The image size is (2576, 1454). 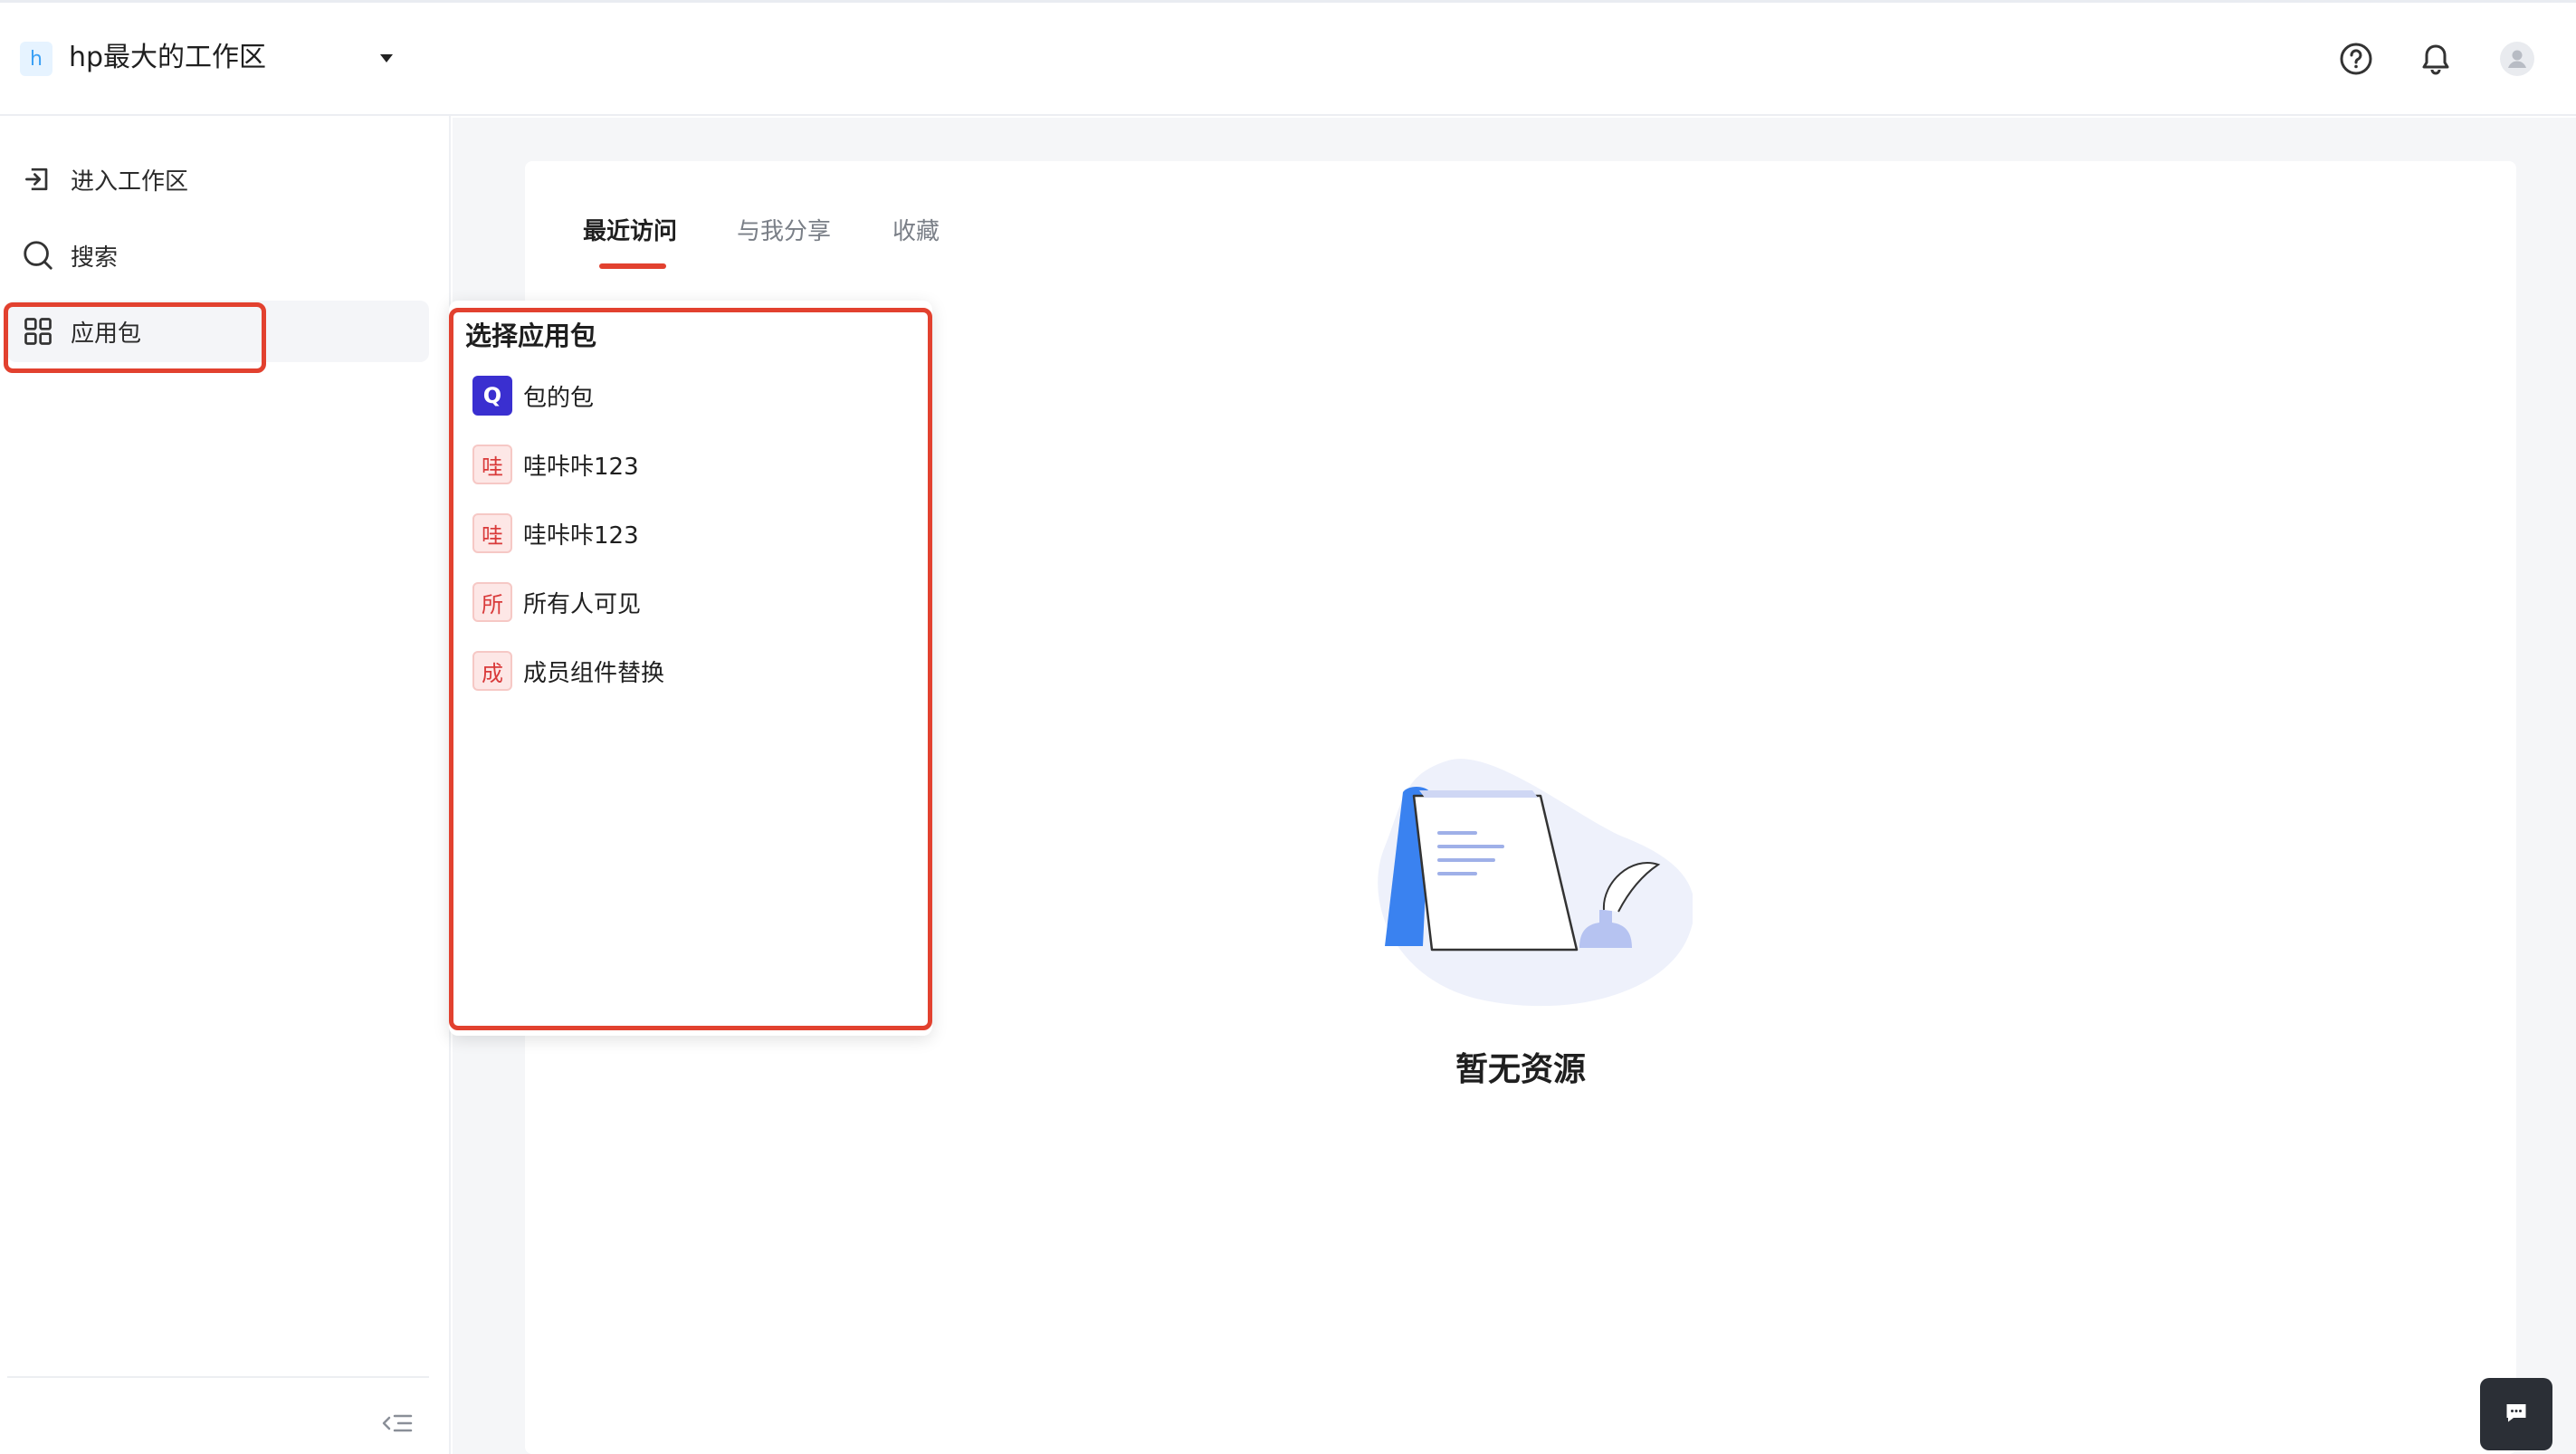 What do you see at coordinates (36, 59) in the screenshot?
I see `workspace-badge: h` at bounding box center [36, 59].